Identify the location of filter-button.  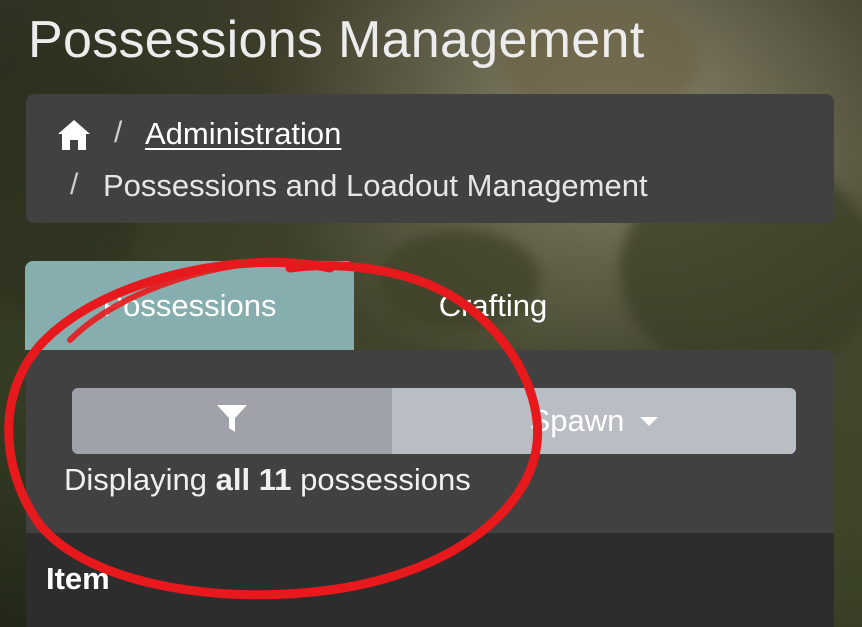
(232, 421).